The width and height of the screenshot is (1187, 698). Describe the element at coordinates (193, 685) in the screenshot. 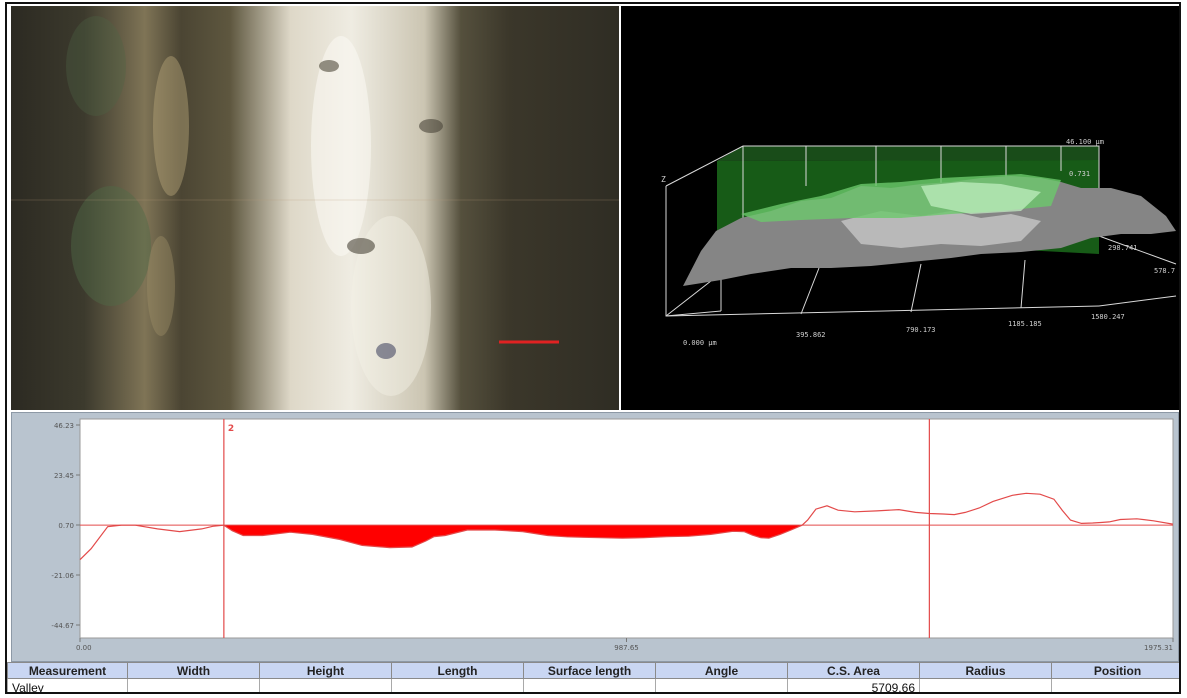

I see `cell-width` at that location.